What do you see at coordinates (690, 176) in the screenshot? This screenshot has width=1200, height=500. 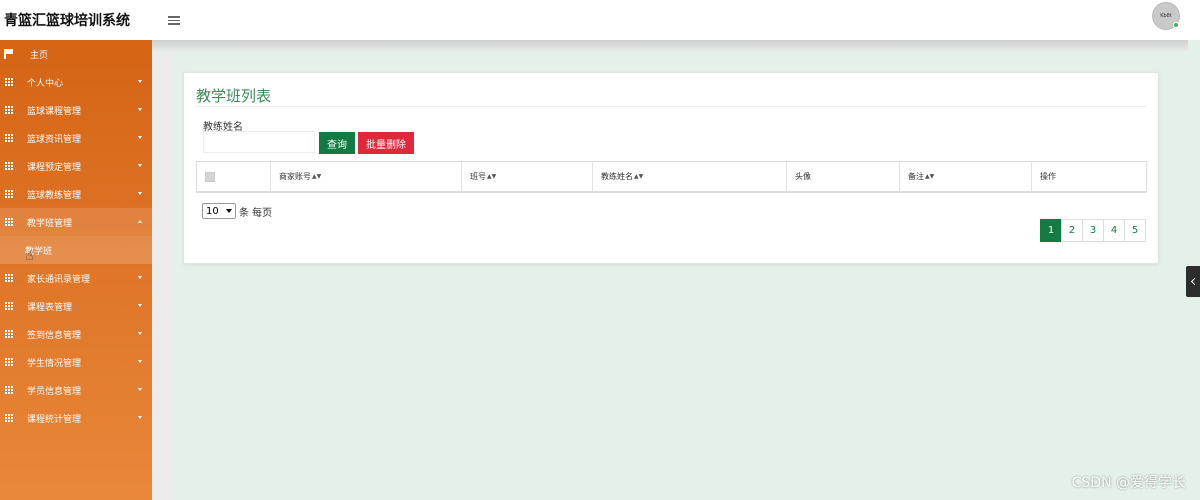 I see `column-header-coach-name: 教练姓名 ▲▼` at bounding box center [690, 176].